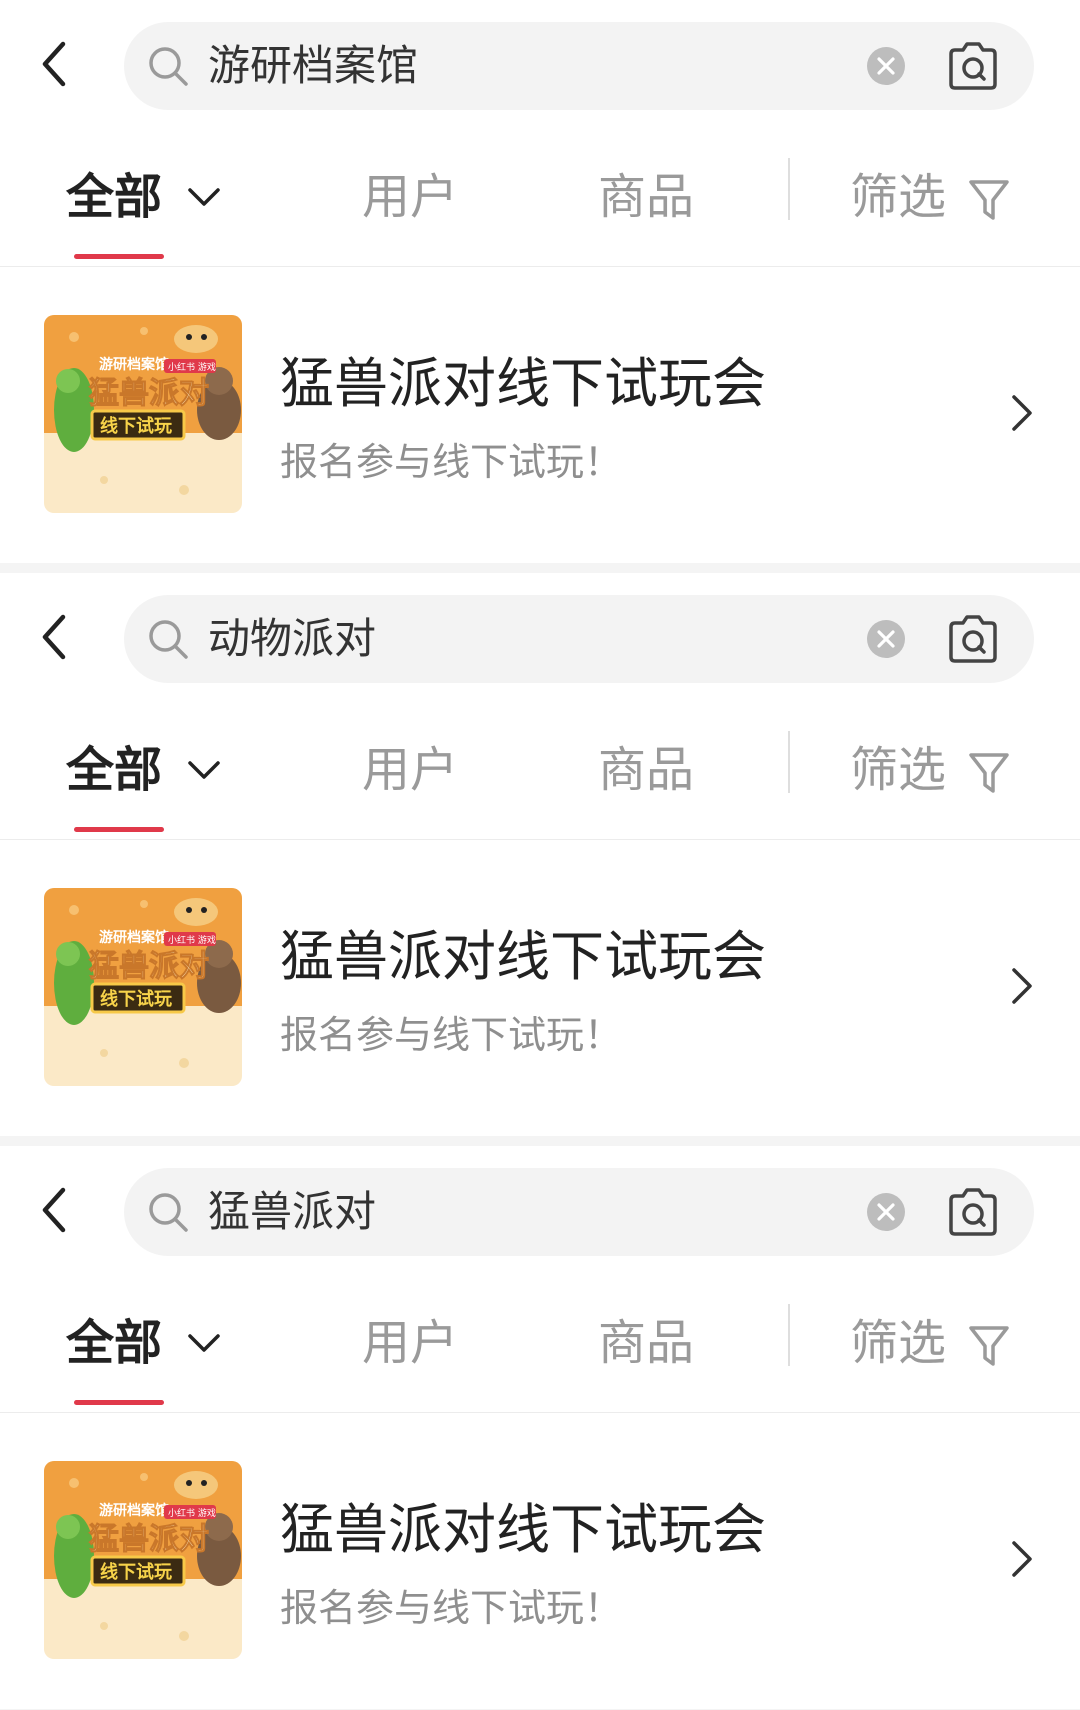  Describe the element at coordinates (313, 65) in the screenshot. I see `search-query: 游研档案馆` at that location.